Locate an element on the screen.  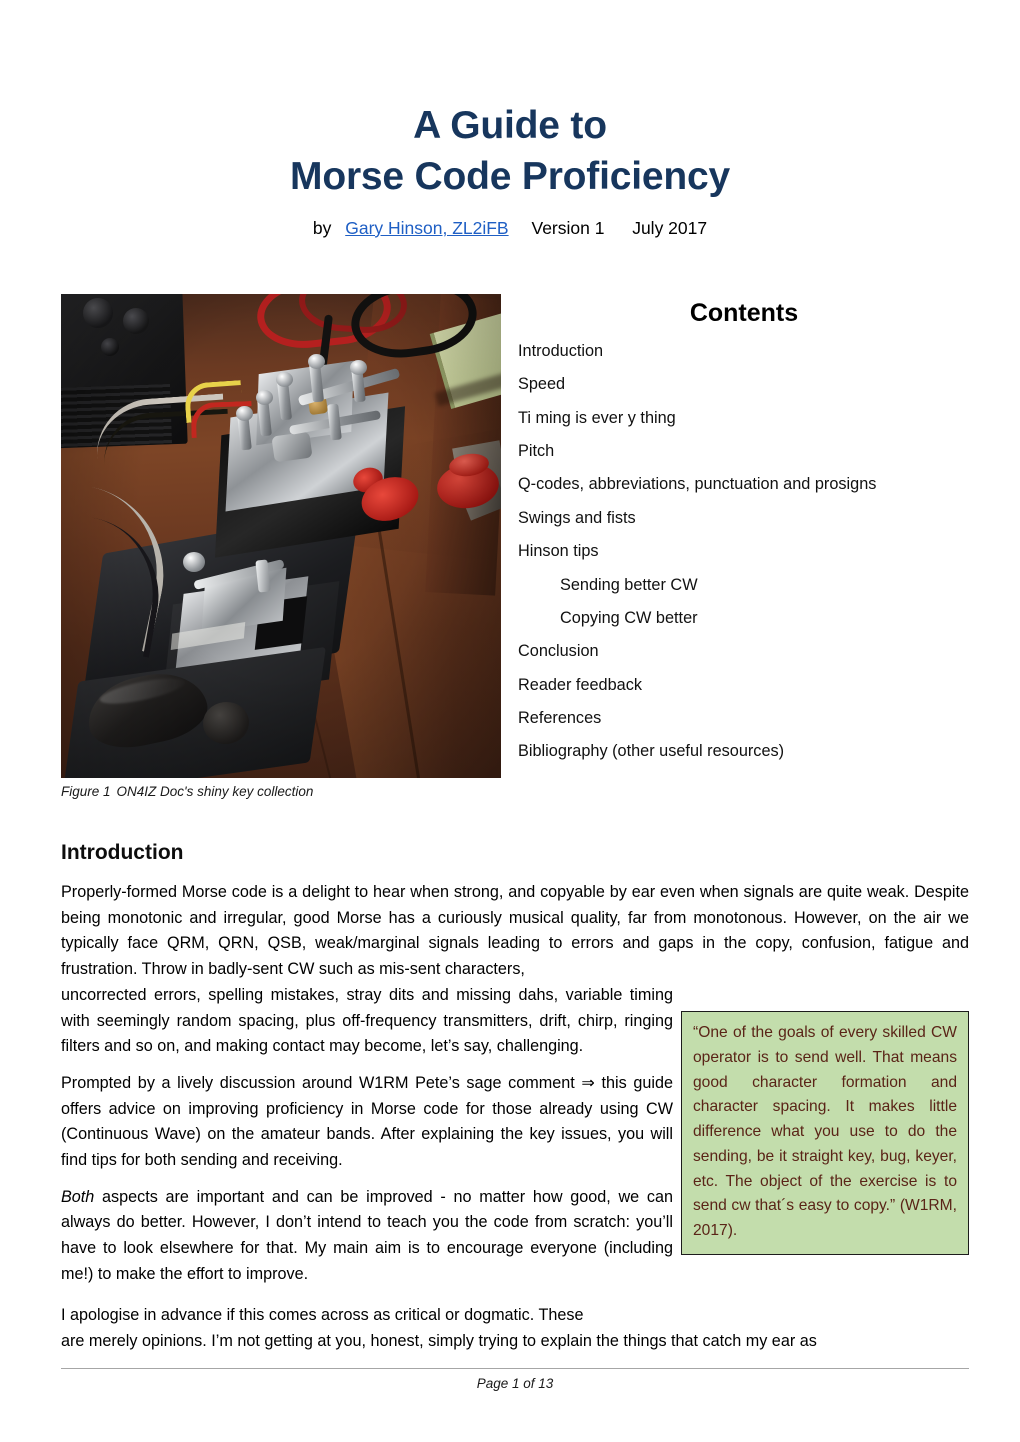
section-heading-introduction: Introduction is located at coordinates (122, 852).